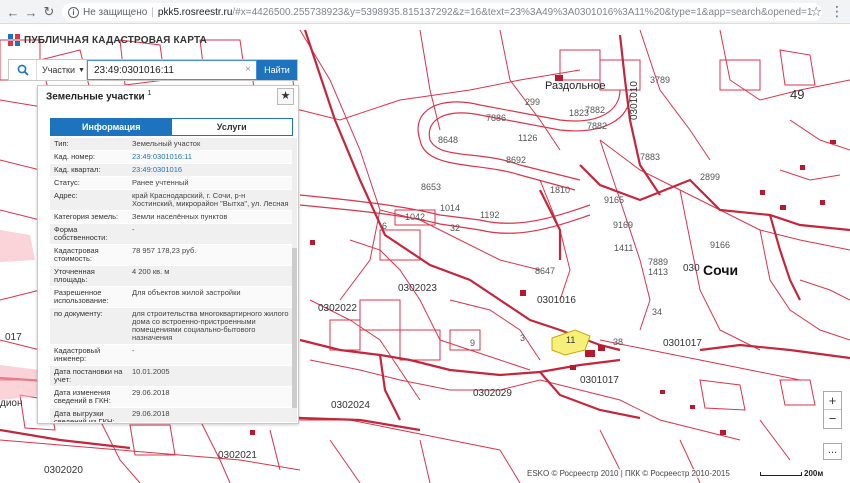  What do you see at coordinates (431, 187) in the screenshot?
I see `map-label-n3: 8653` at bounding box center [431, 187].